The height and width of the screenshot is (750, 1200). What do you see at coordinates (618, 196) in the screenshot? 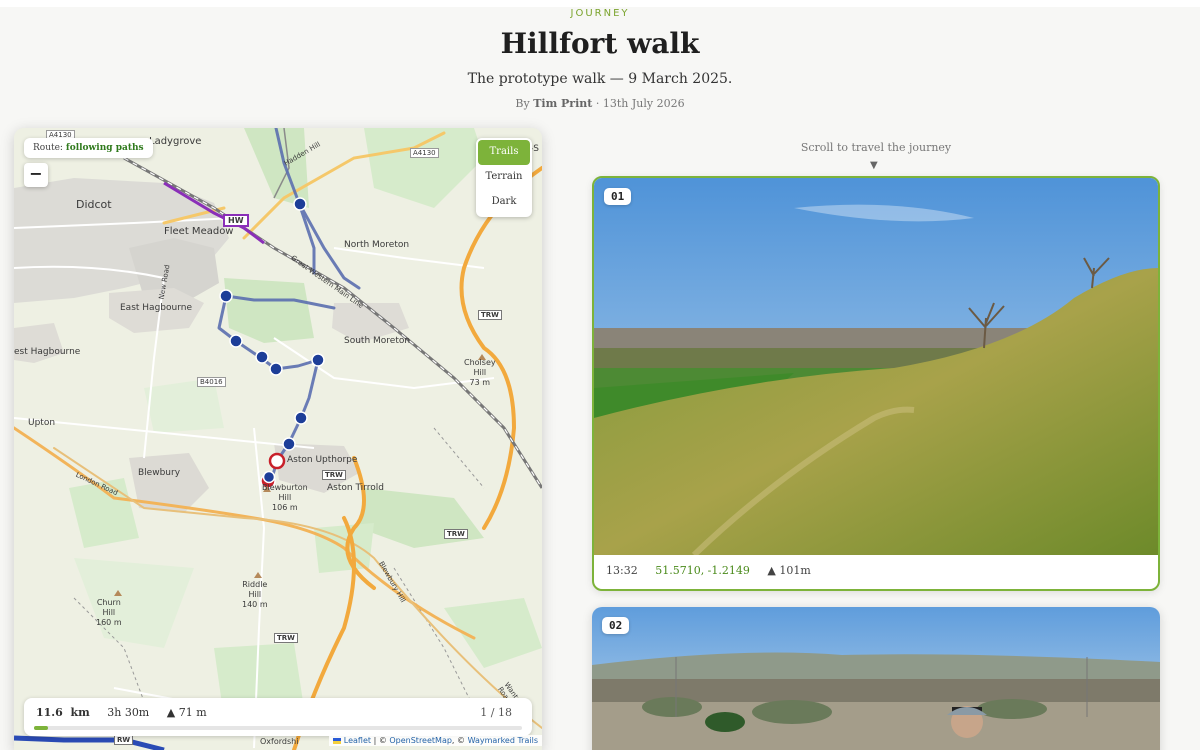
I see `card-number: 01` at bounding box center [618, 196].